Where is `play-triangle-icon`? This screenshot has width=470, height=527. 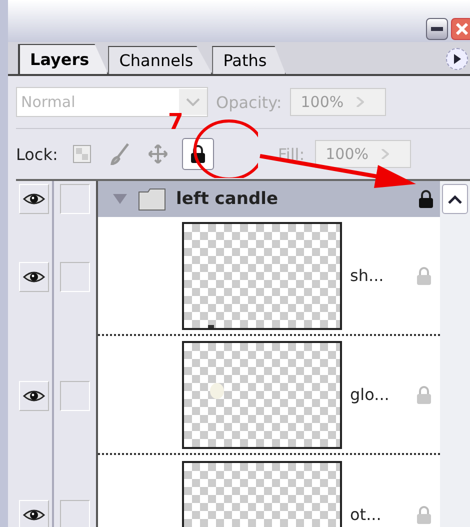 play-triangle-icon is located at coordinates (457, 59).